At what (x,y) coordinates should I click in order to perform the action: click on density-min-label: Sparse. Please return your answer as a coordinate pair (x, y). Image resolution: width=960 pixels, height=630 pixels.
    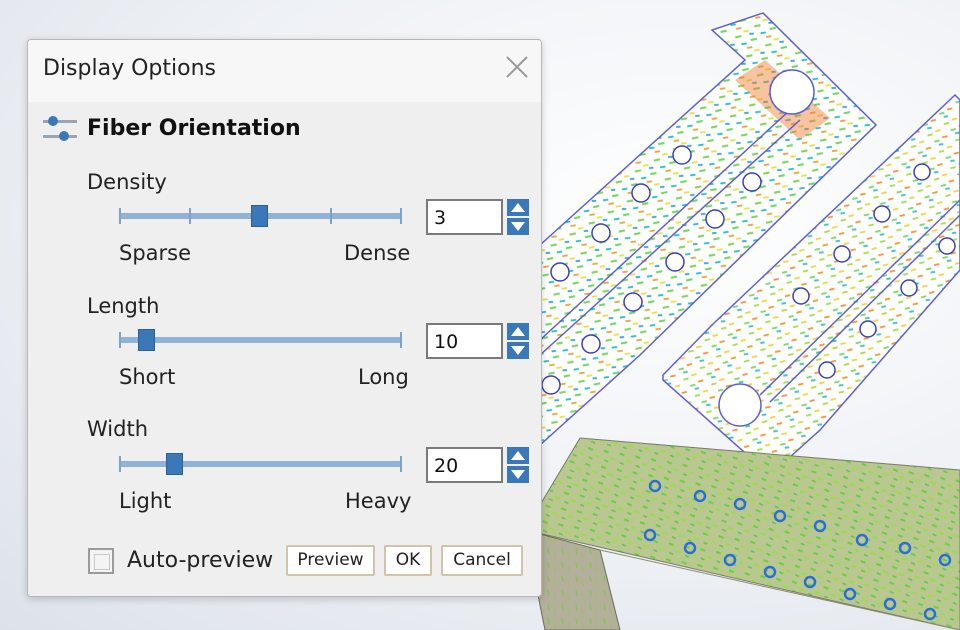
    Looking at the image, I should click on (155, 253).